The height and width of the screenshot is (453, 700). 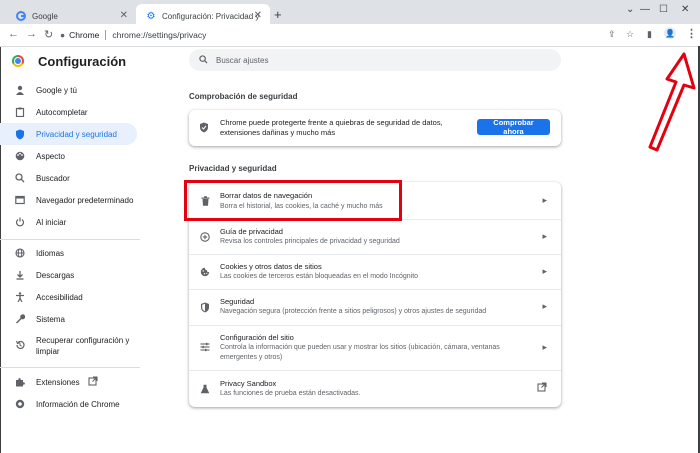 I want to click on close-window-button: ✕, so click(x=685, y=9).